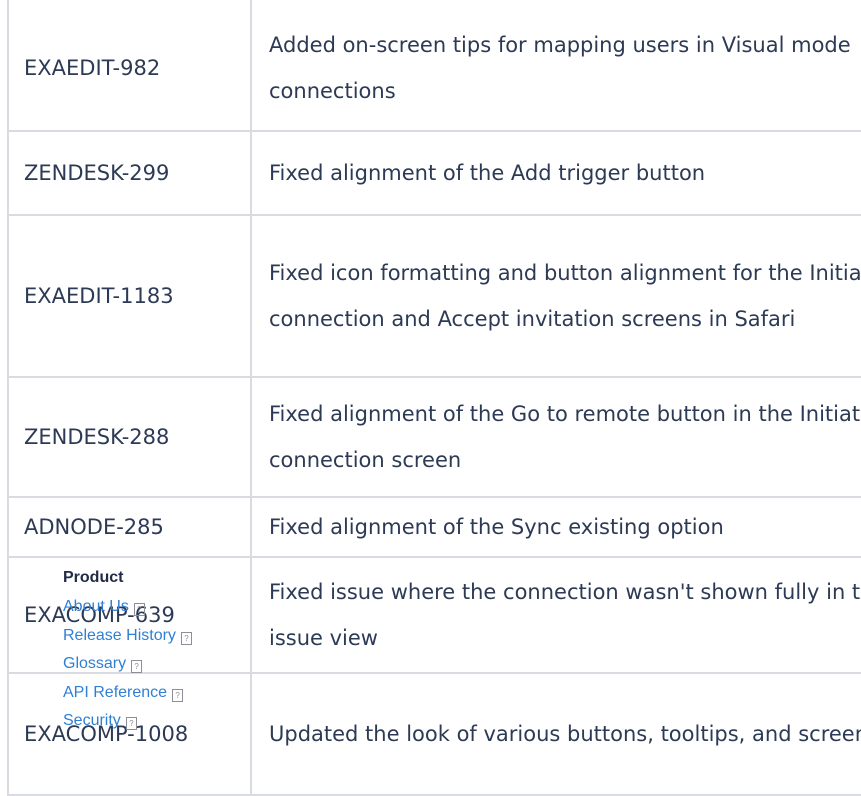  I want to click on footer-heading: Product, so click(93, 577).